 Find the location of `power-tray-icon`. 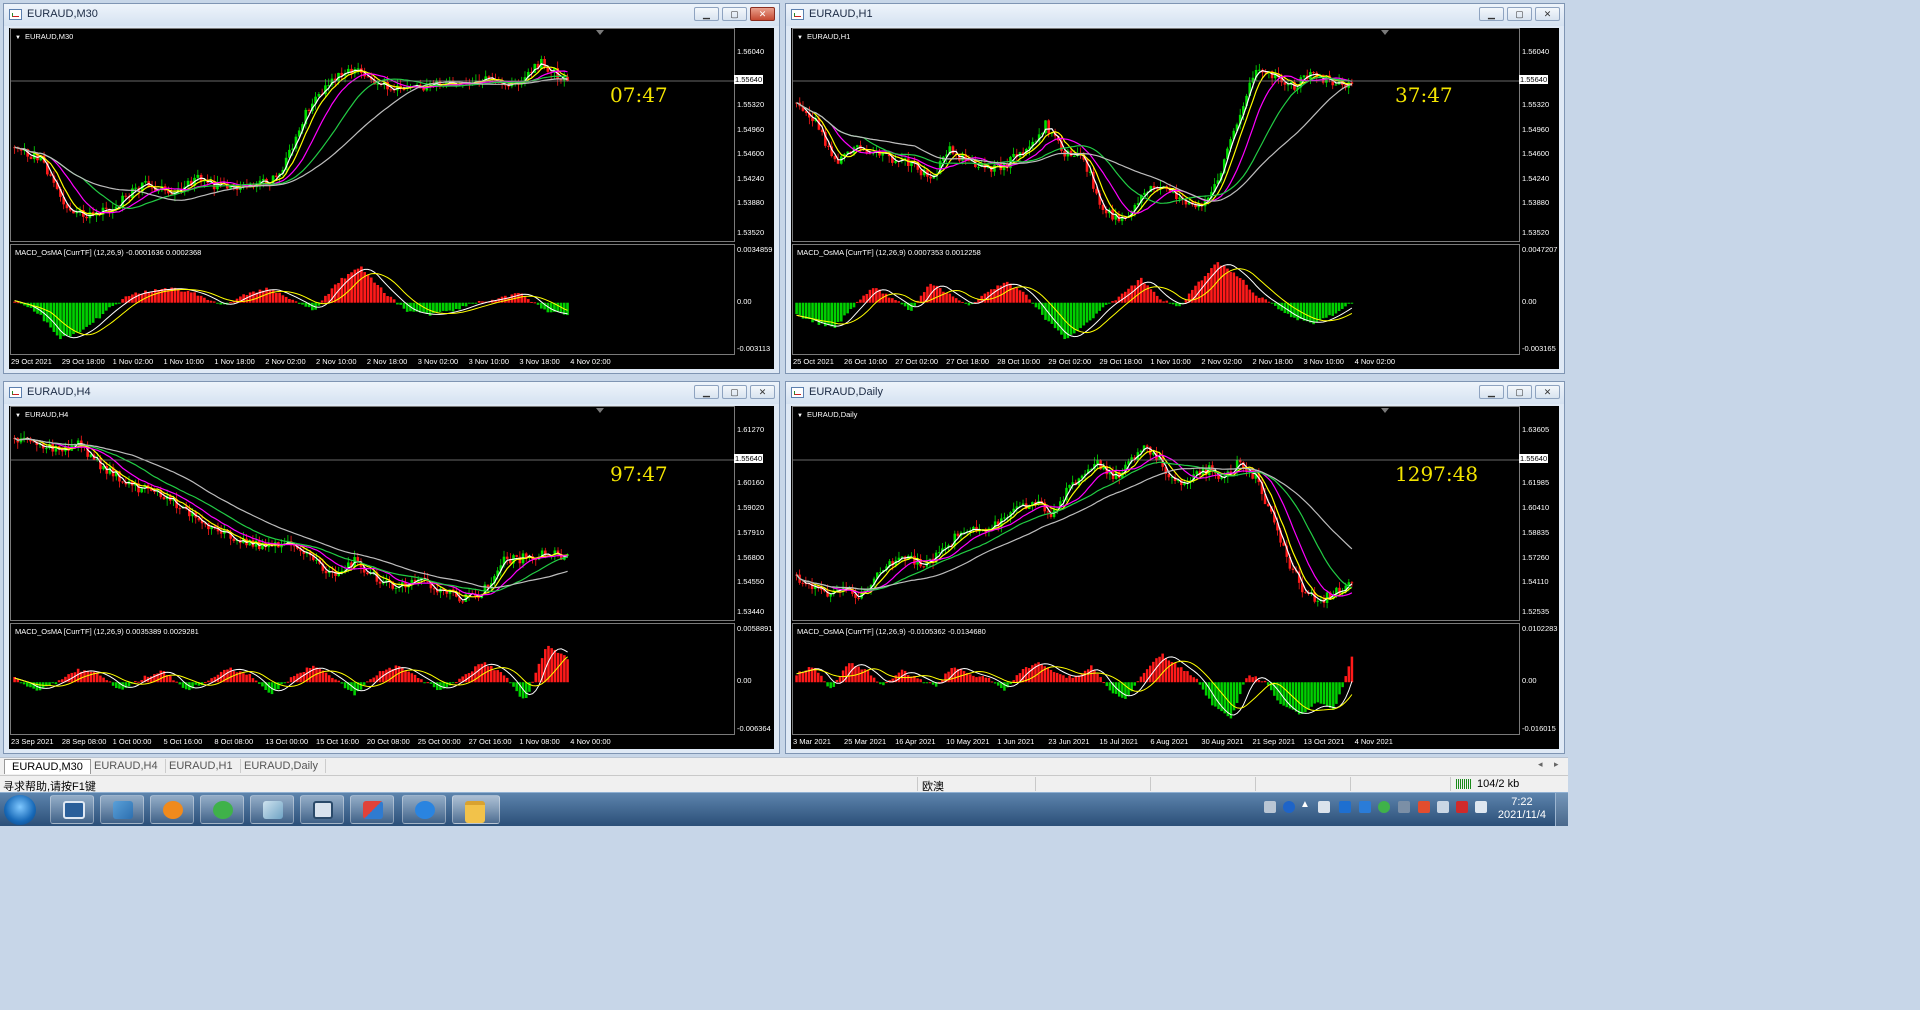

power-tray-icon is located at coordinates (1481, 807).